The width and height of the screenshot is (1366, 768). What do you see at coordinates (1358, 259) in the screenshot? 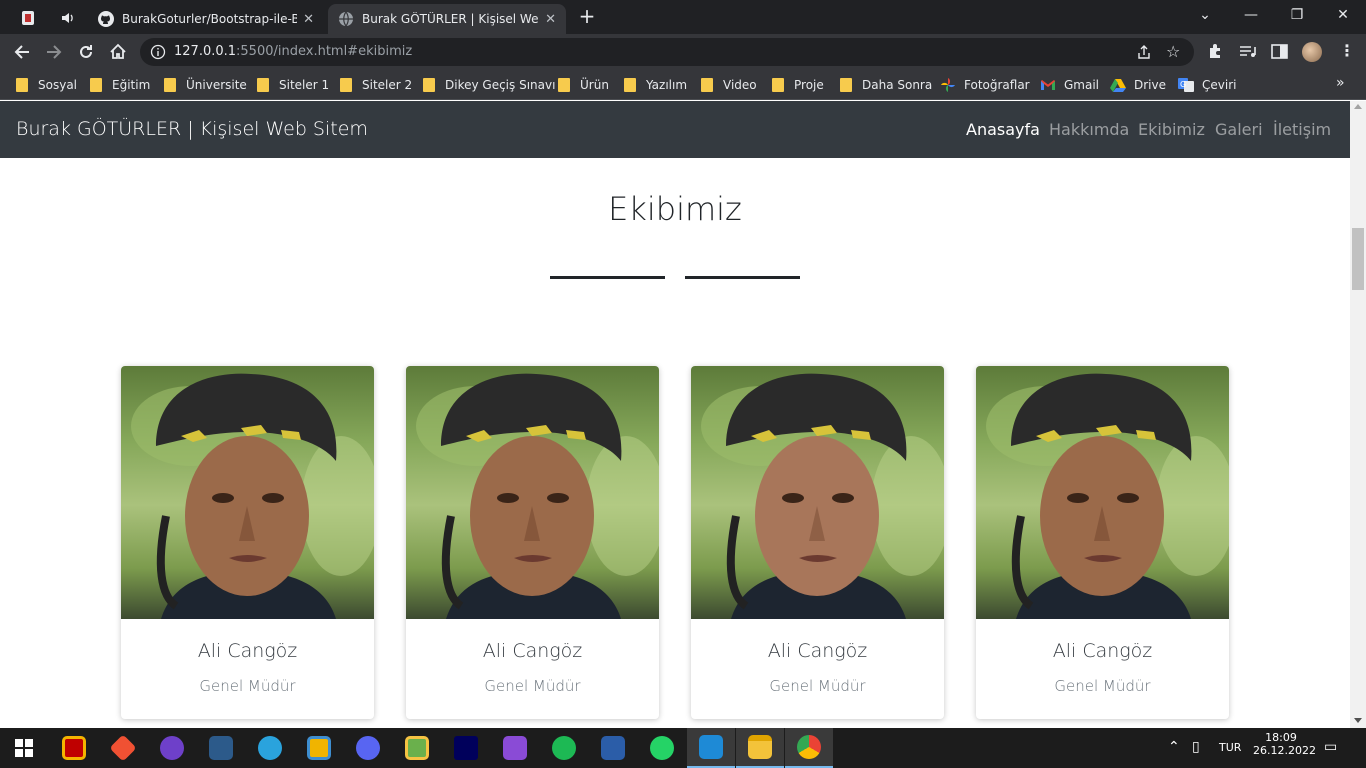
I see `scrollbar-thumb` at bounding box center [1358, 259].